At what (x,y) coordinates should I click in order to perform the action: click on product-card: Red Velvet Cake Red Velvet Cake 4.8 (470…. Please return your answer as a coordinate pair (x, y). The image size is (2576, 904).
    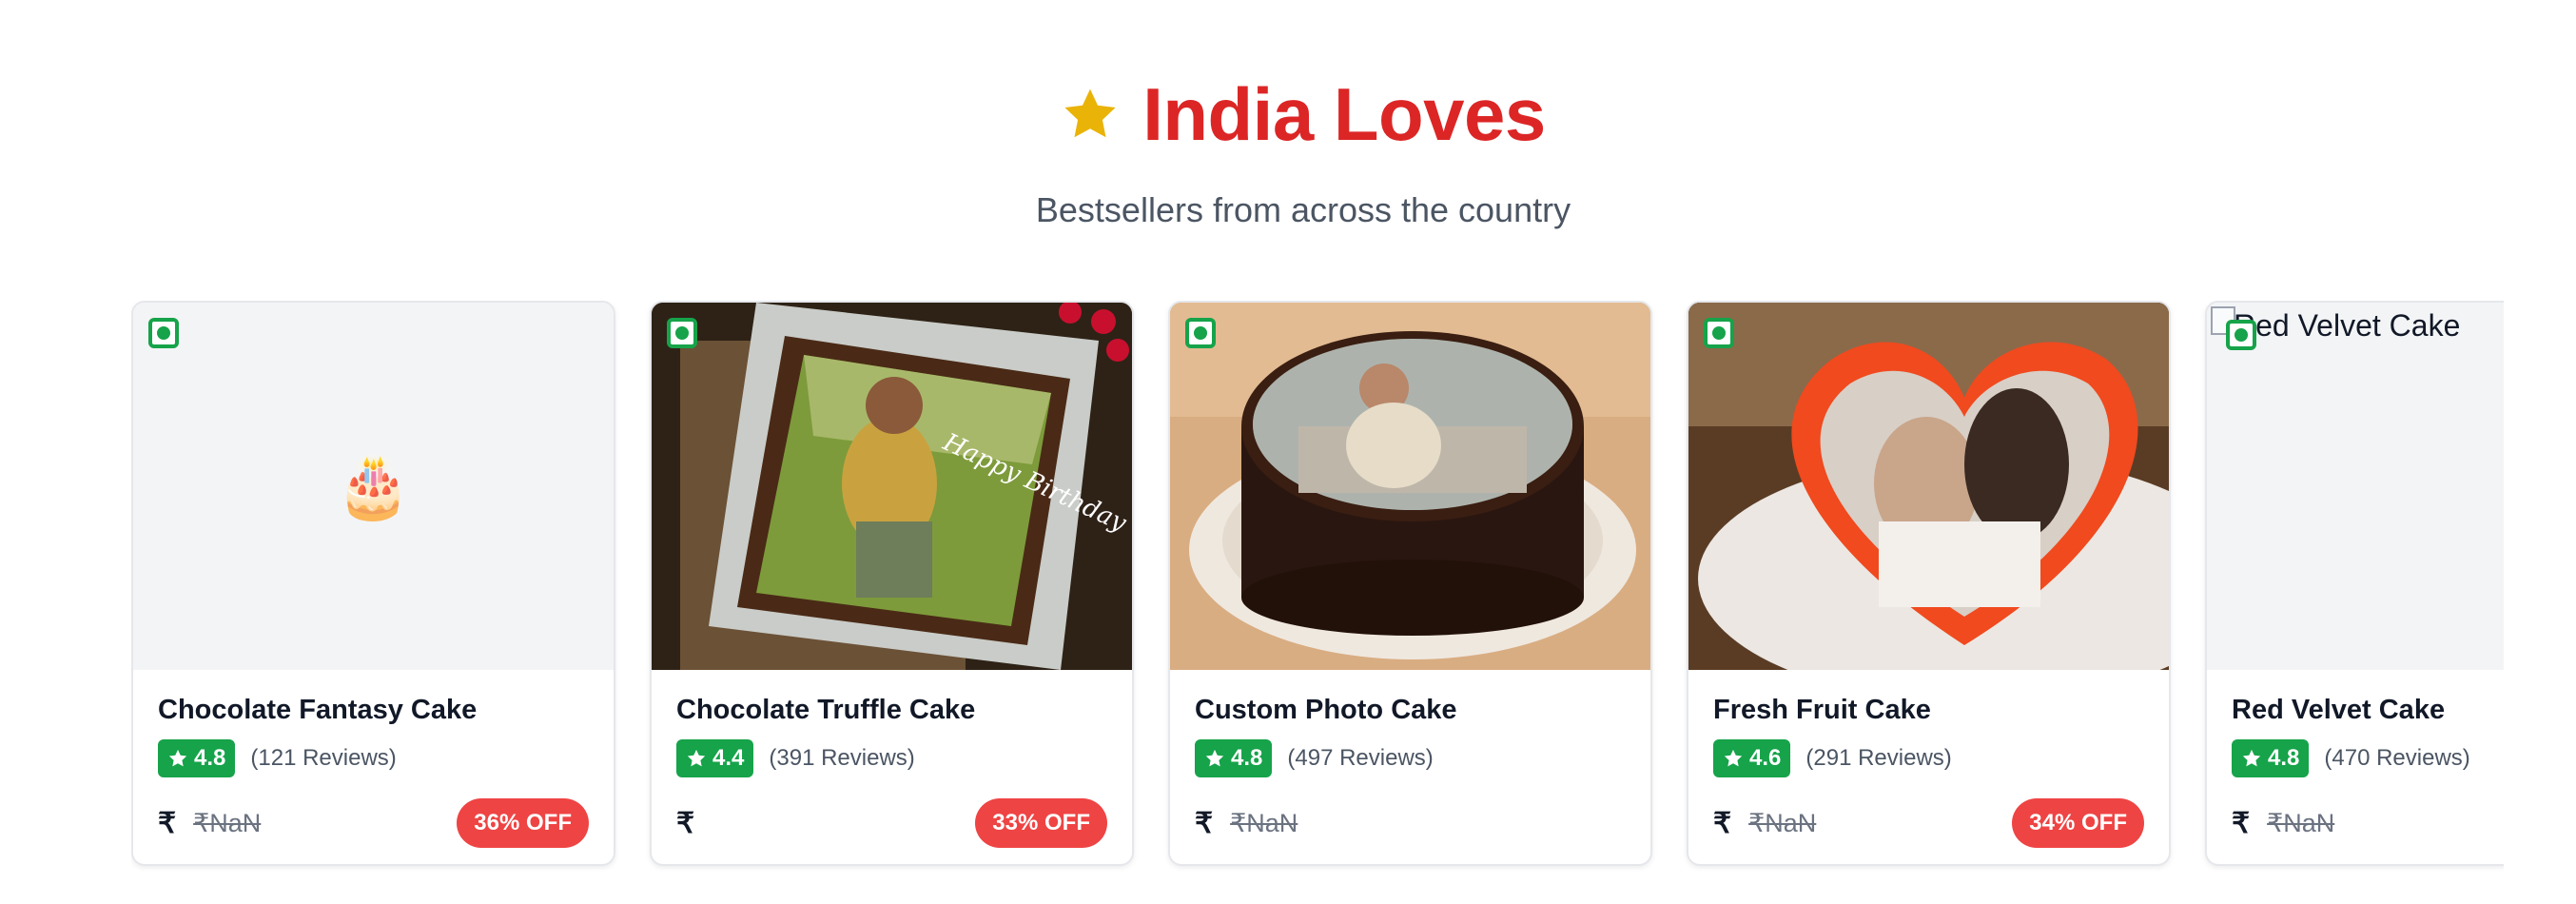
    Looking at the image, I should click on (2355, 583).